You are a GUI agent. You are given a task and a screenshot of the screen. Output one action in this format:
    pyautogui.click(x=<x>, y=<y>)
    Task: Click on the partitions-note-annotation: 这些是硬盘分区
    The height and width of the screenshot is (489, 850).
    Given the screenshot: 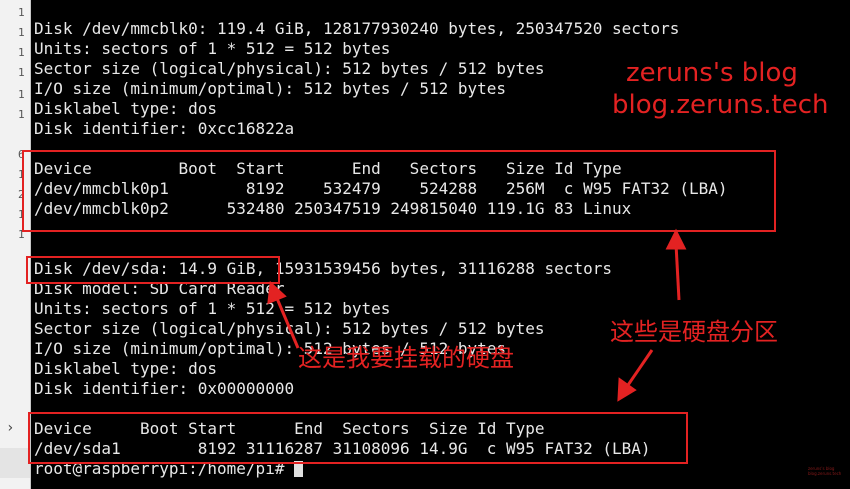 What is the action you would take?
    pyautogui.click(x=694, y=332)
    